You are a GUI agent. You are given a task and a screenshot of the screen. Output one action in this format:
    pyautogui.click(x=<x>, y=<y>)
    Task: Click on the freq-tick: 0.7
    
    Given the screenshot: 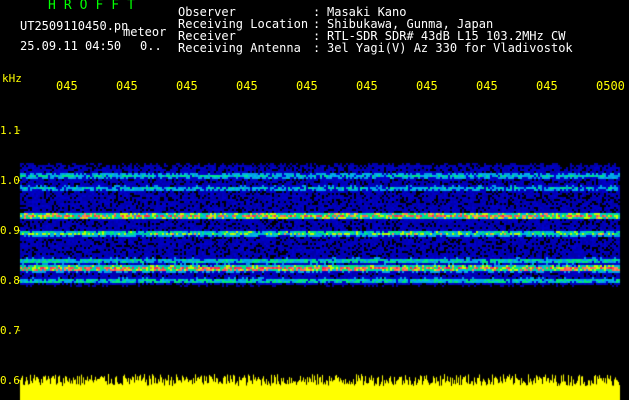 What is the action you would take?
    pyautogui.click(x=10, y=330)
    